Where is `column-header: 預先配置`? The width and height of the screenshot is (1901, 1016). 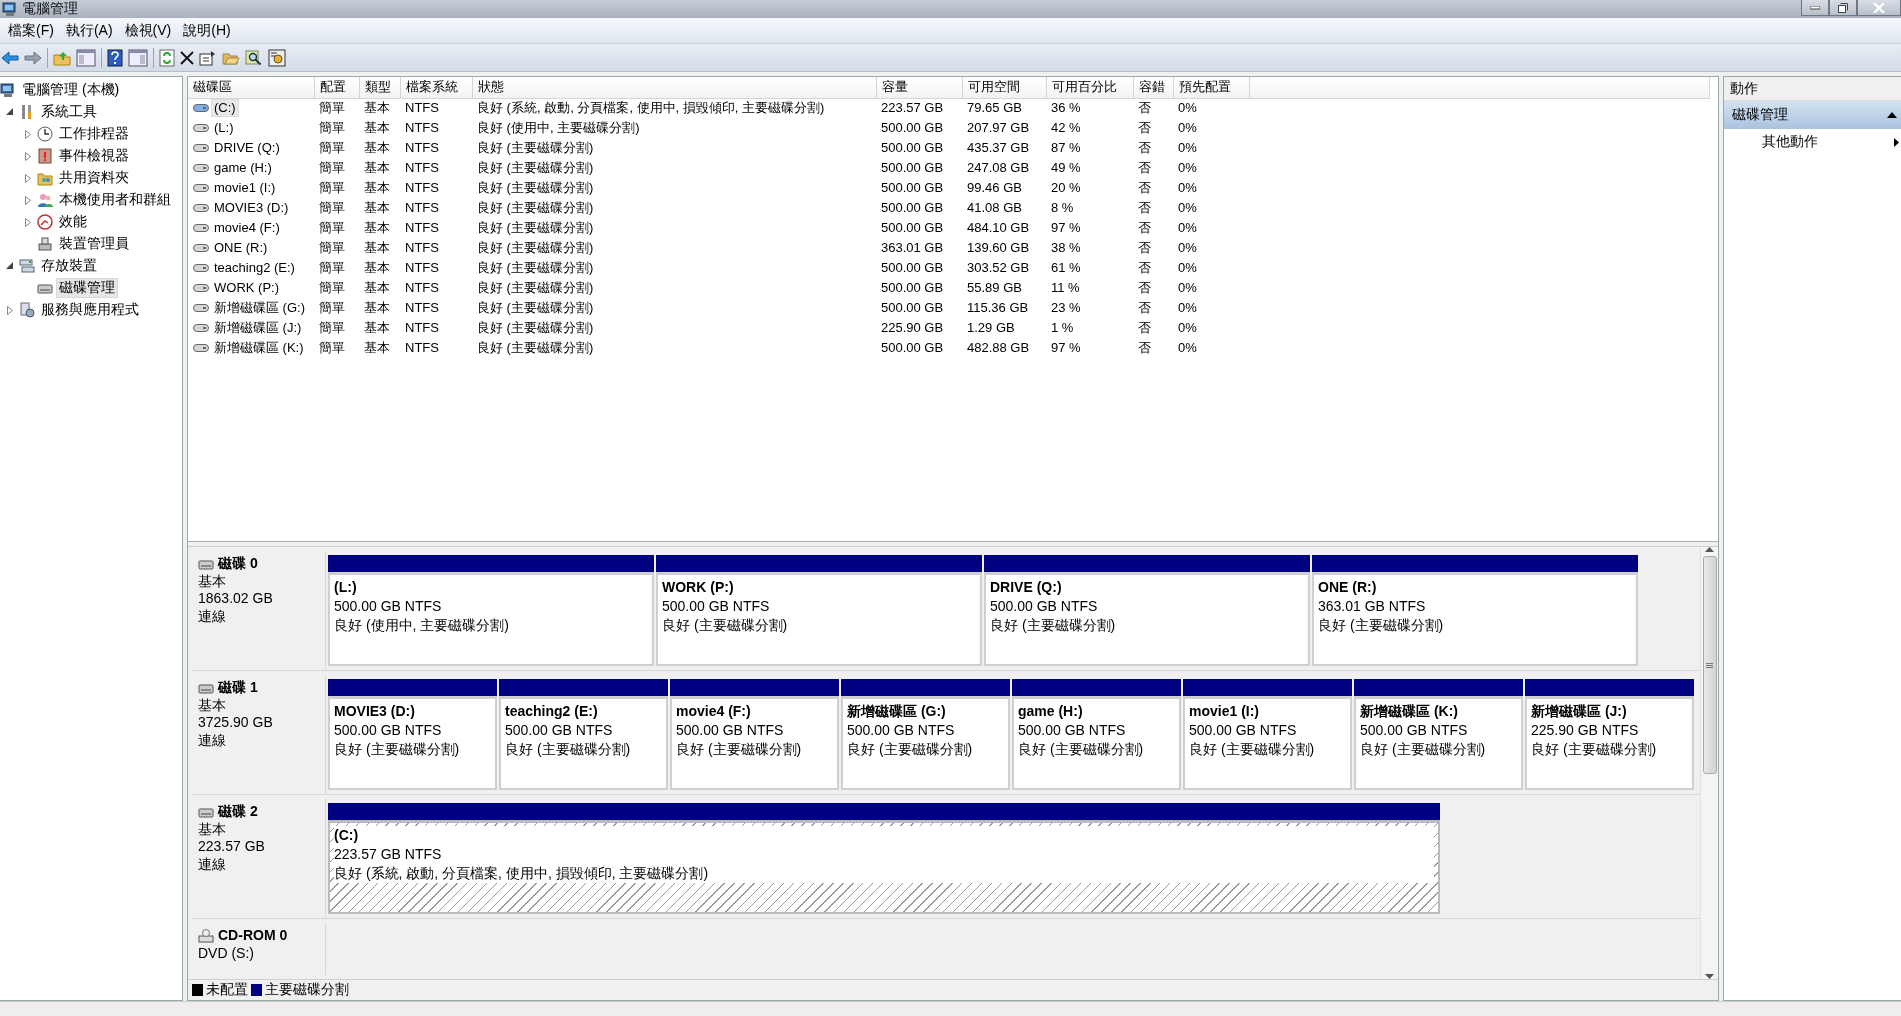
column-header: 預先配置 is located at coordinates (1211, 87).